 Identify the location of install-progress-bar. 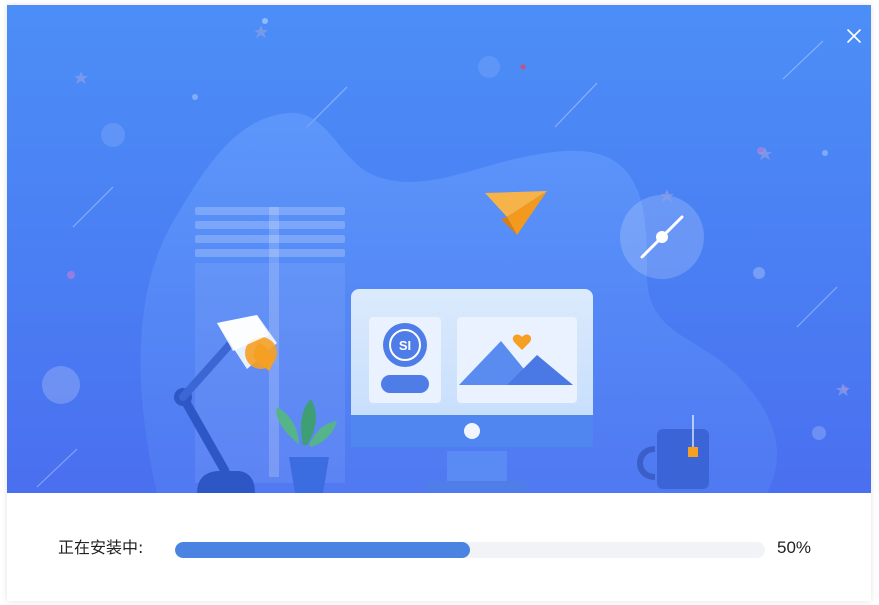
(470, 550).